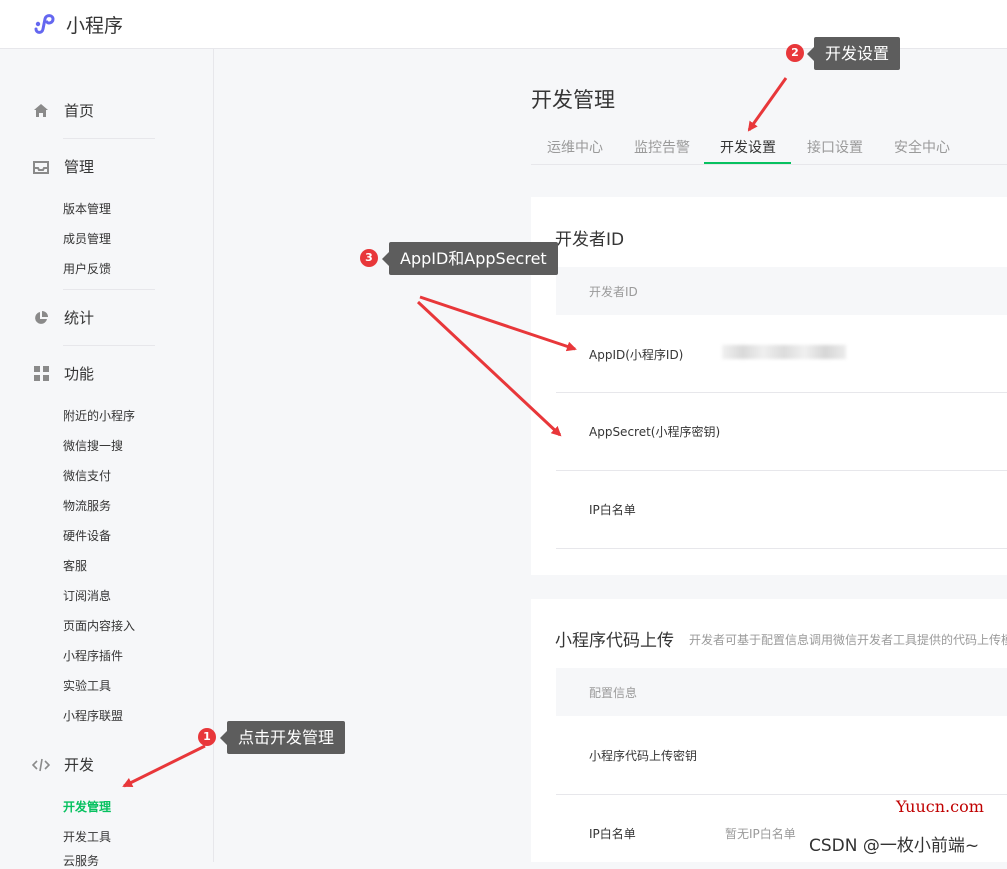 This screenshot has height=869, width=1007. I want to click on author-watermark: CSDN @一枚小前端~, so click(894, 846).